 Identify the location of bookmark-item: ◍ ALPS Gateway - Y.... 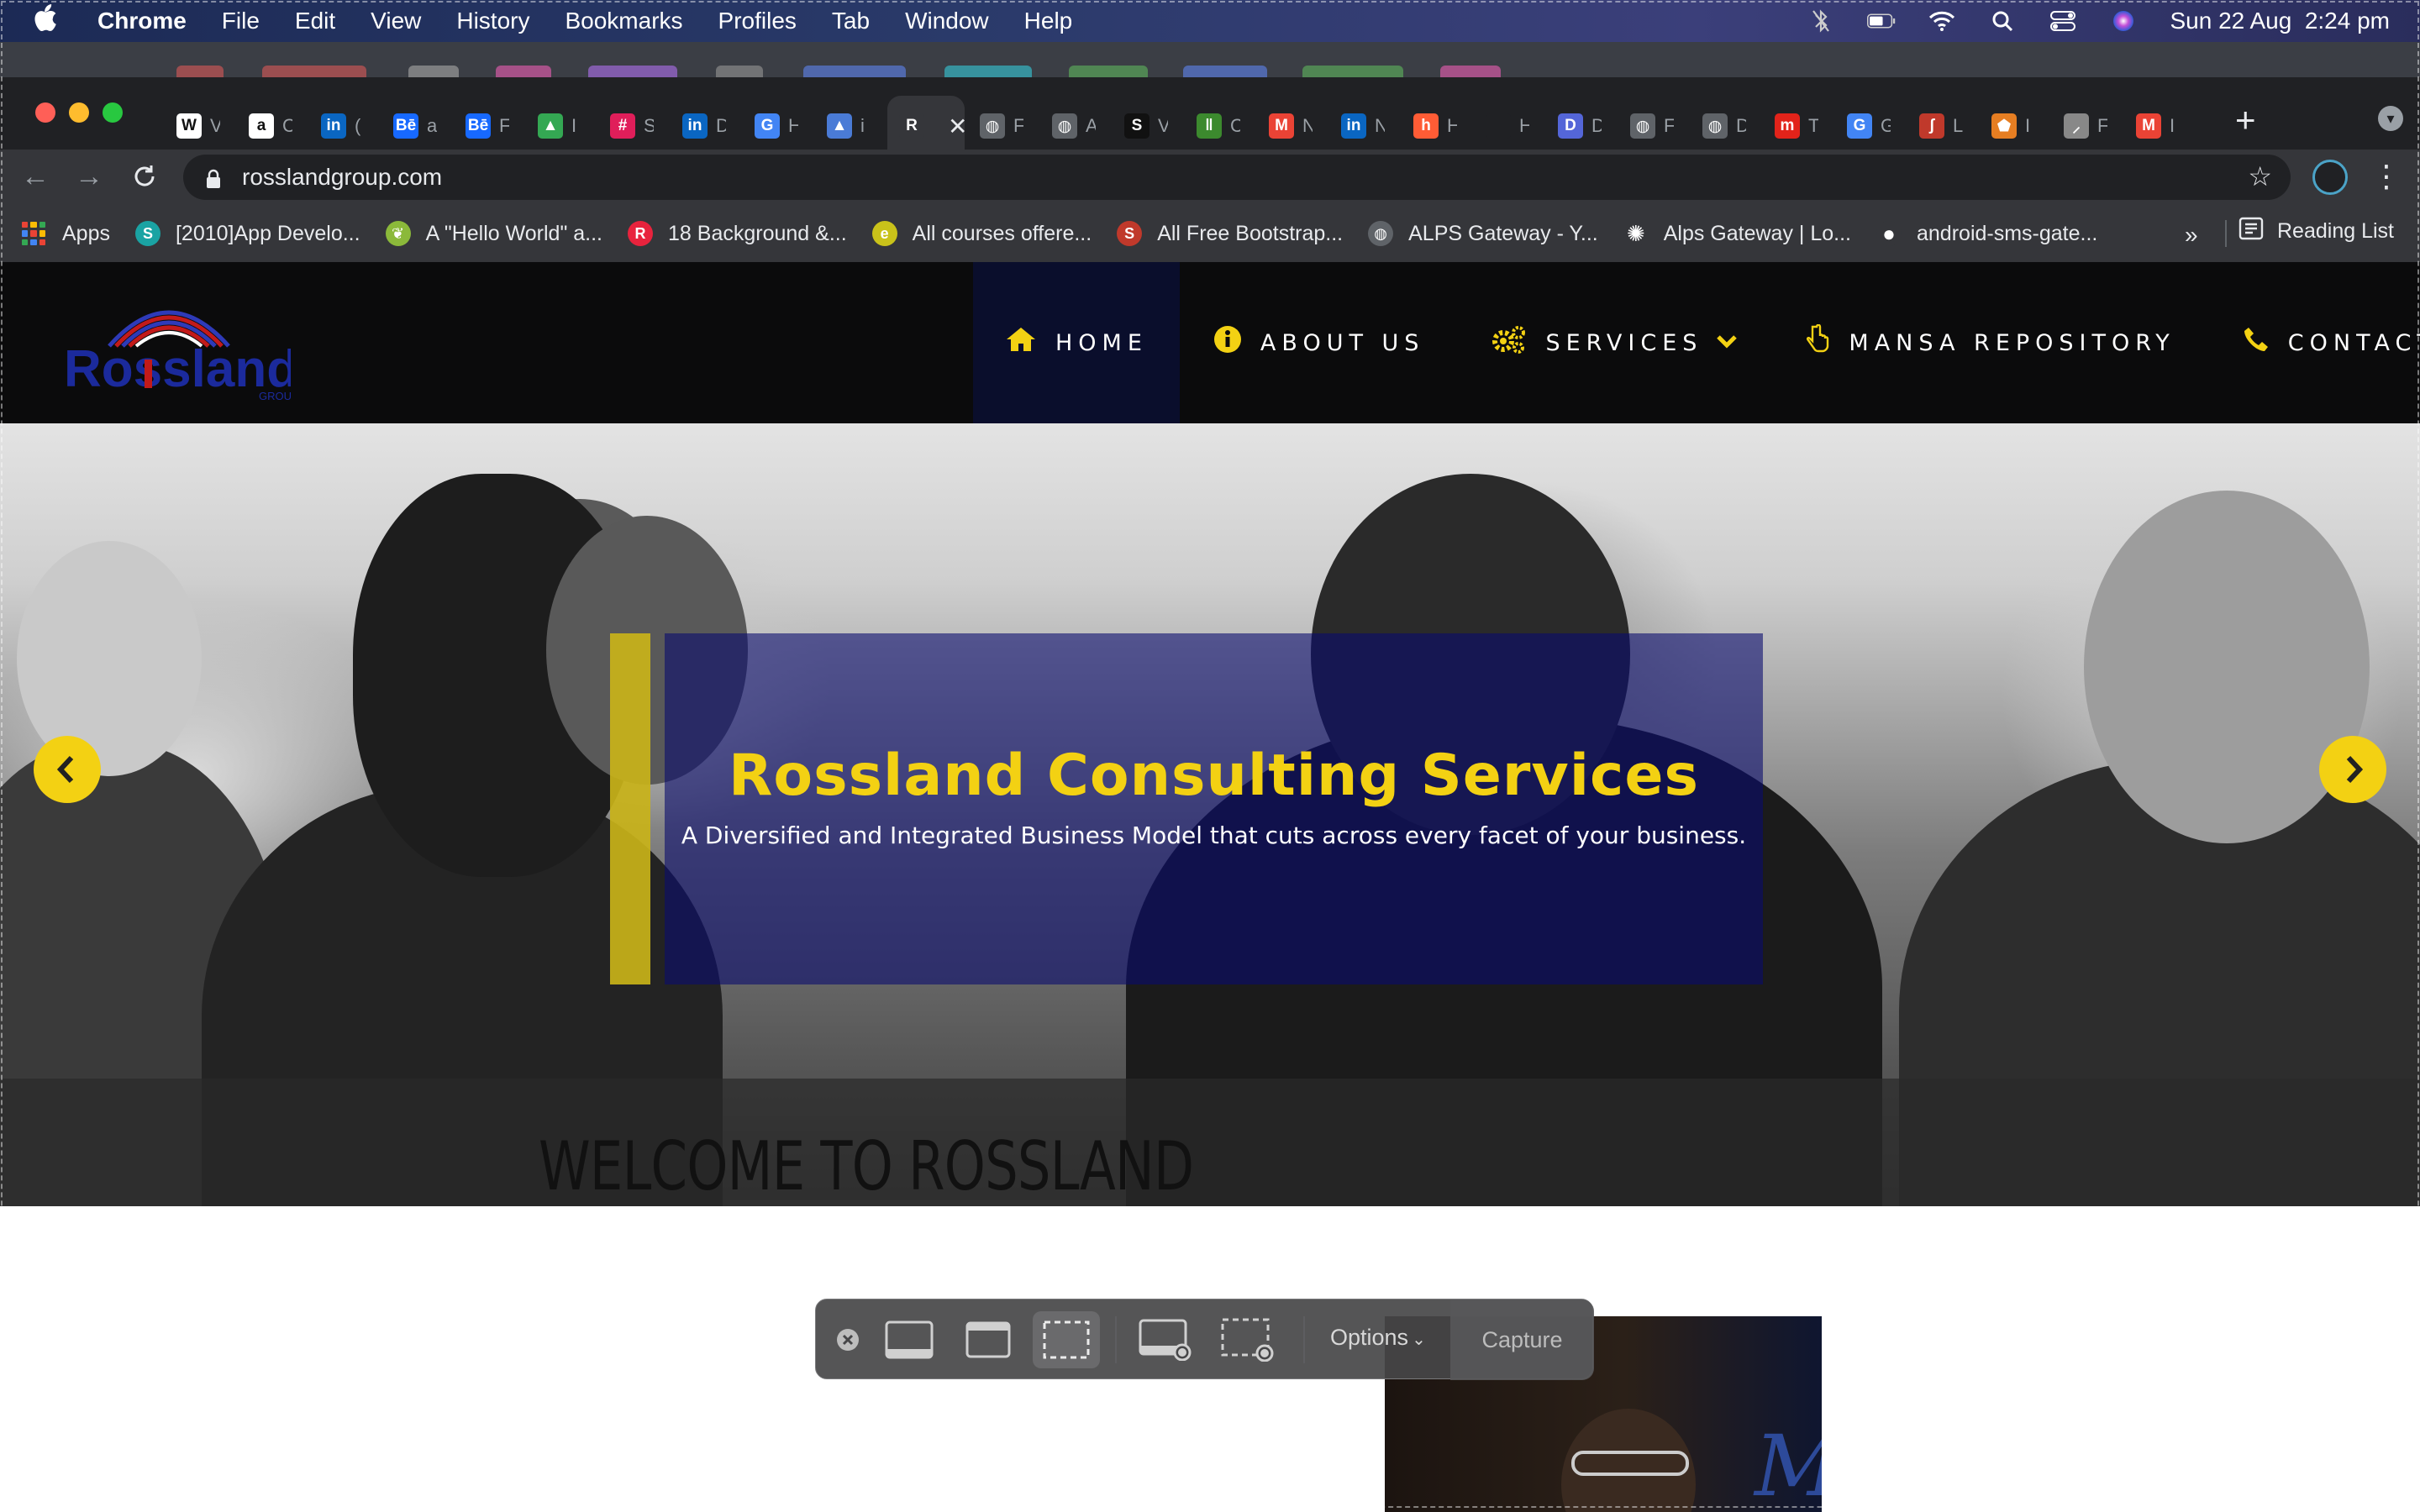
(1483, 233).